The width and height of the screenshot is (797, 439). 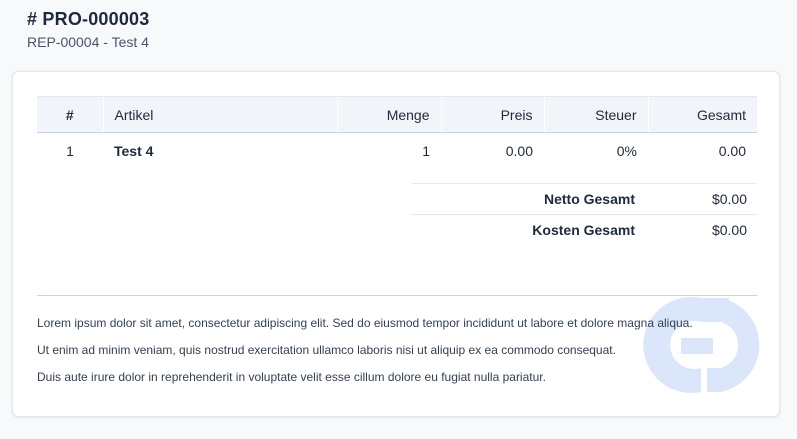 What do you see at coordinates (88, 42) in the screenshot?
I see `page-subtitle: REP-00004 - Test 4` at bounding box center [88, 42].